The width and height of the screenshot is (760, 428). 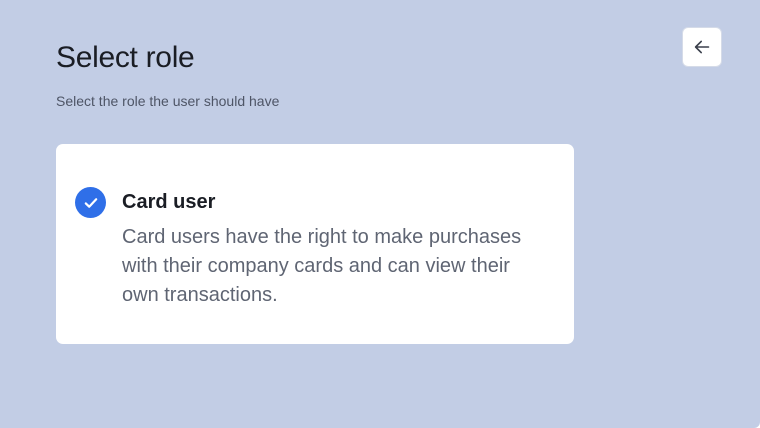 What do you see at coordinates (168, 101) in the screenshot?
I see `page-subtitle: Select the role the user should have` at bounding box center [168, 101].